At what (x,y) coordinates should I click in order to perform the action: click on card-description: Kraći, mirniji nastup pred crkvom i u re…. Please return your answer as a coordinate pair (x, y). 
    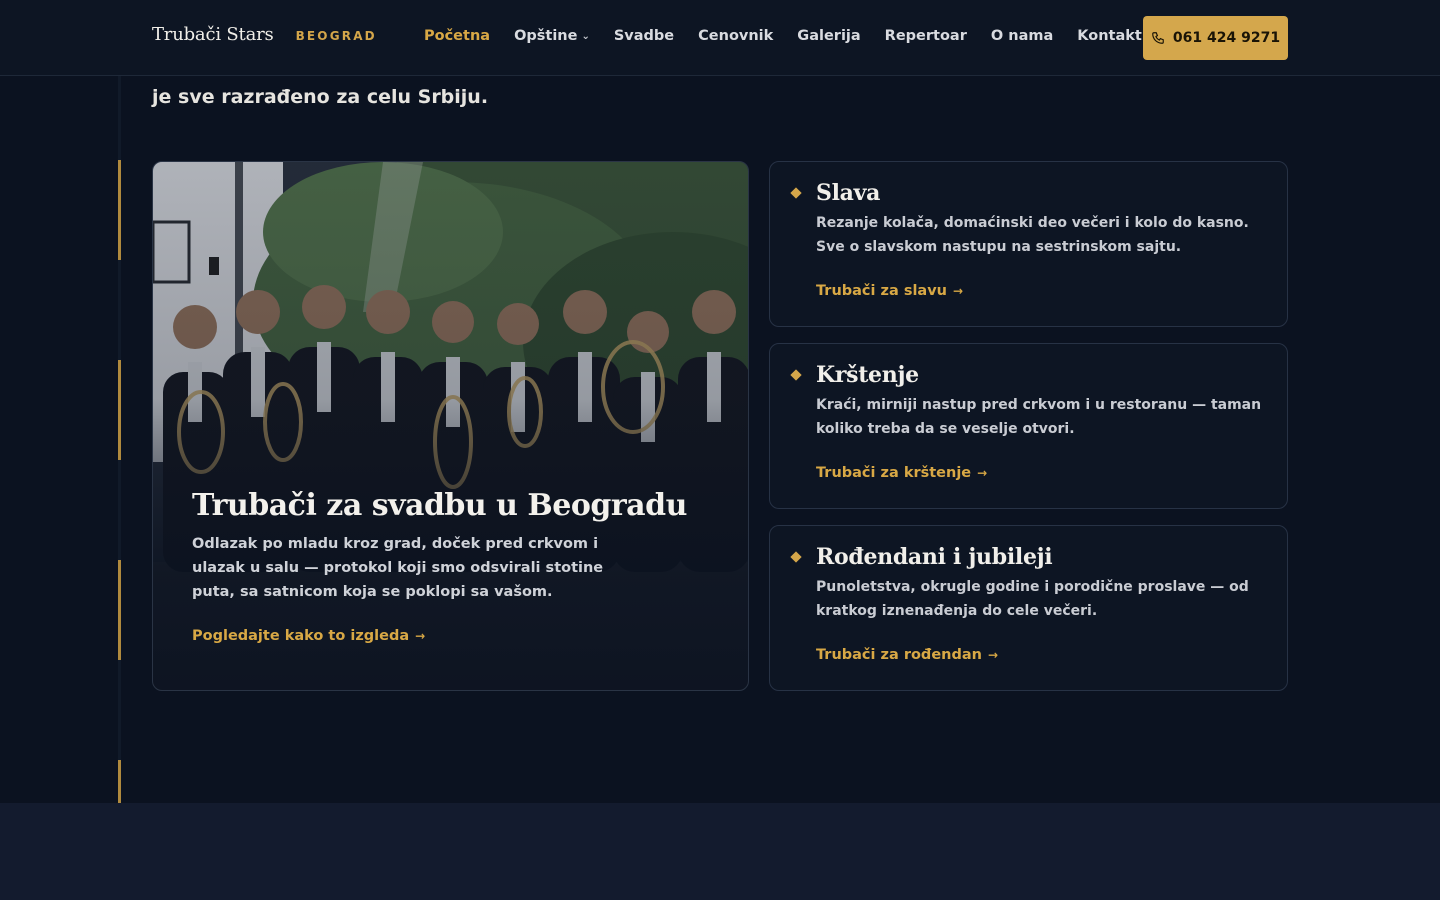
    Looking at the image, I should click on (1039, 417).